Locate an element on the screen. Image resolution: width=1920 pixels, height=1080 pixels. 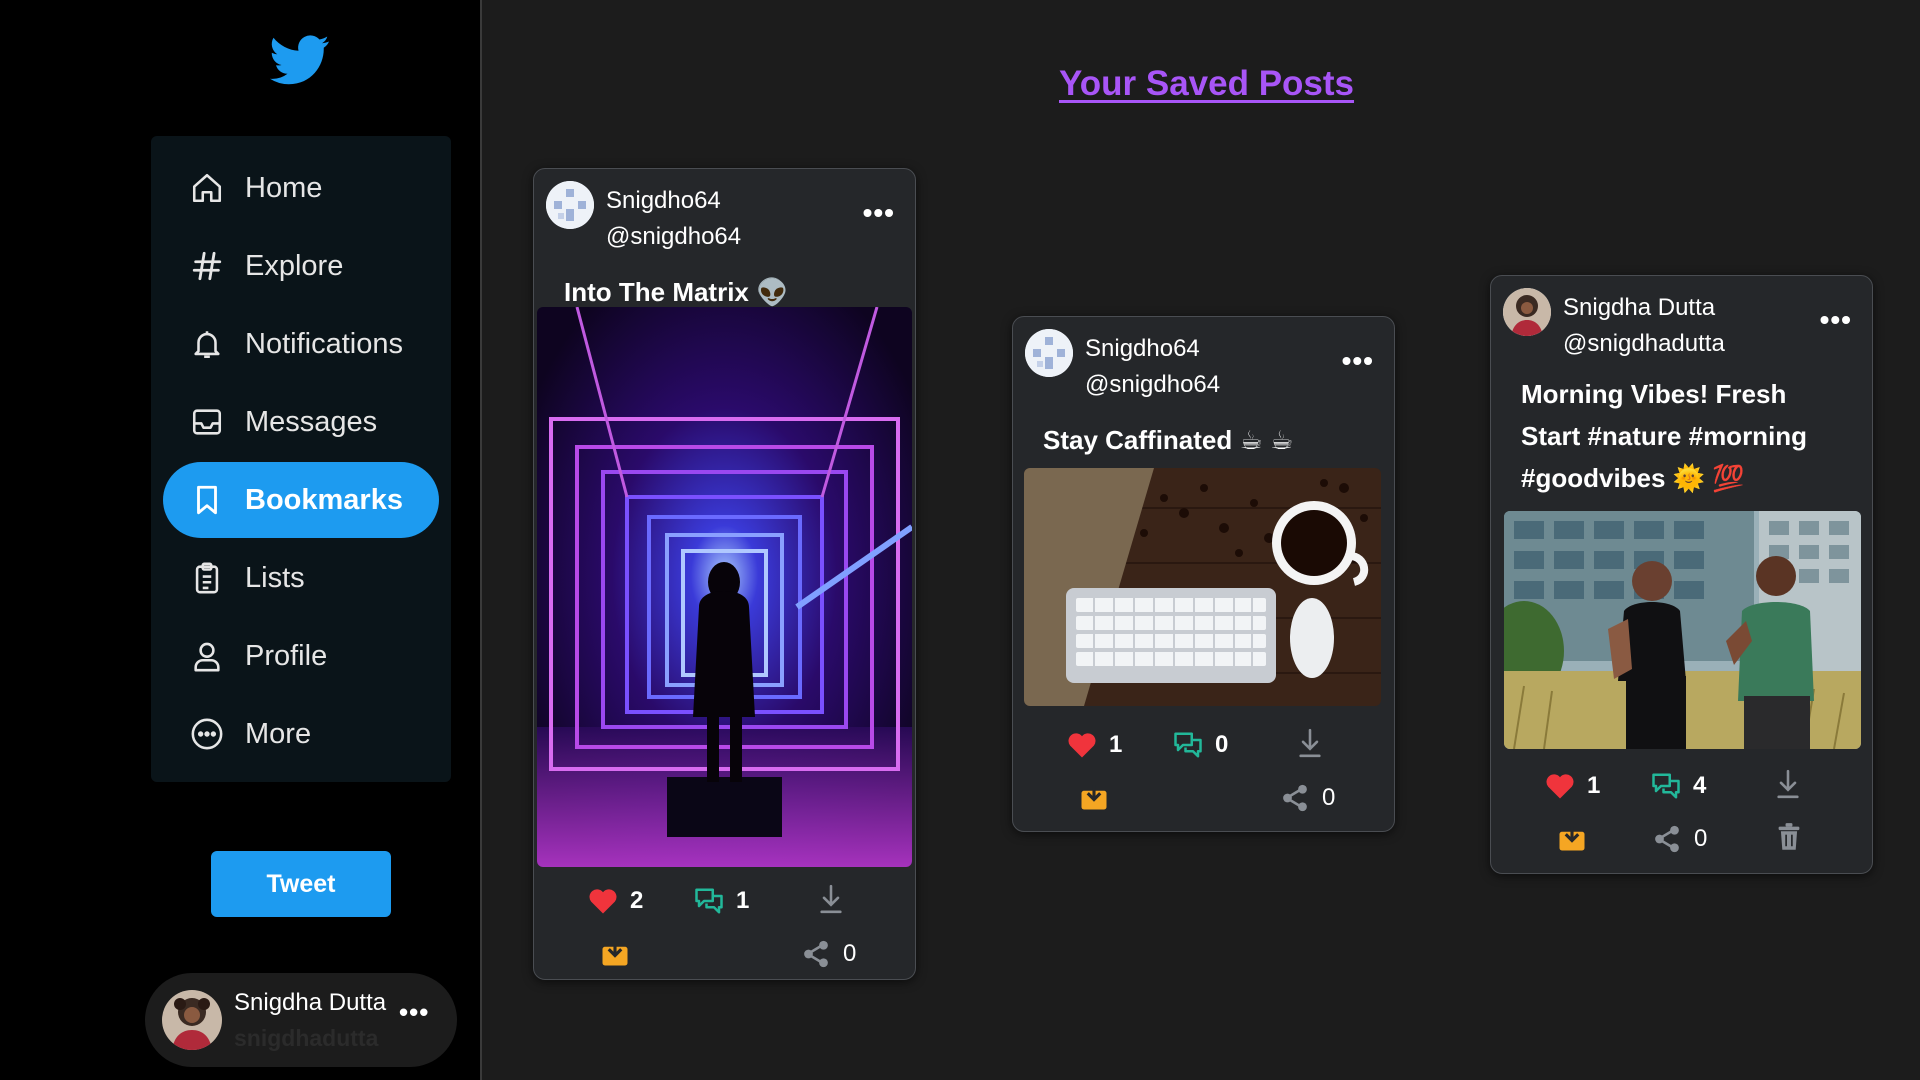
bell-icon is located at coordinates (207, 344).